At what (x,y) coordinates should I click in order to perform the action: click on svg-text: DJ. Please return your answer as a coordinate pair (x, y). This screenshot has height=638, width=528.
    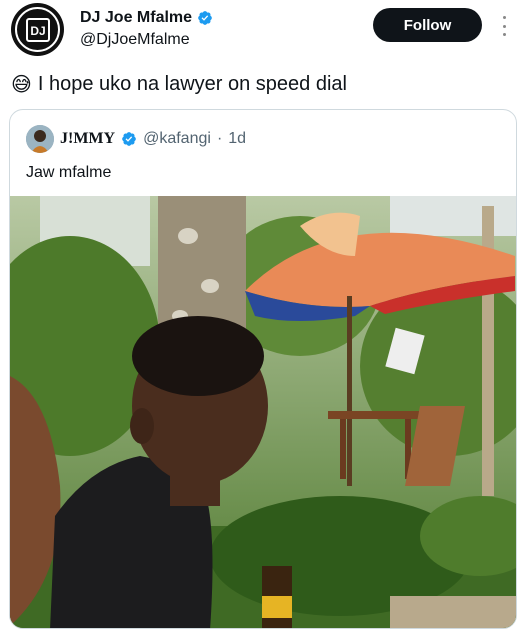
    Looking at the image, I should click on (37, 31).